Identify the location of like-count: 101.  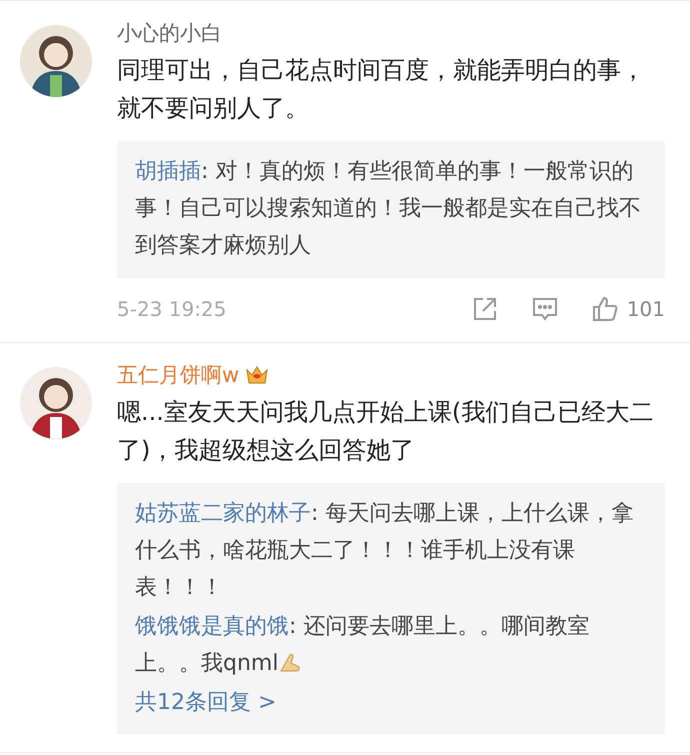
(645, 309).